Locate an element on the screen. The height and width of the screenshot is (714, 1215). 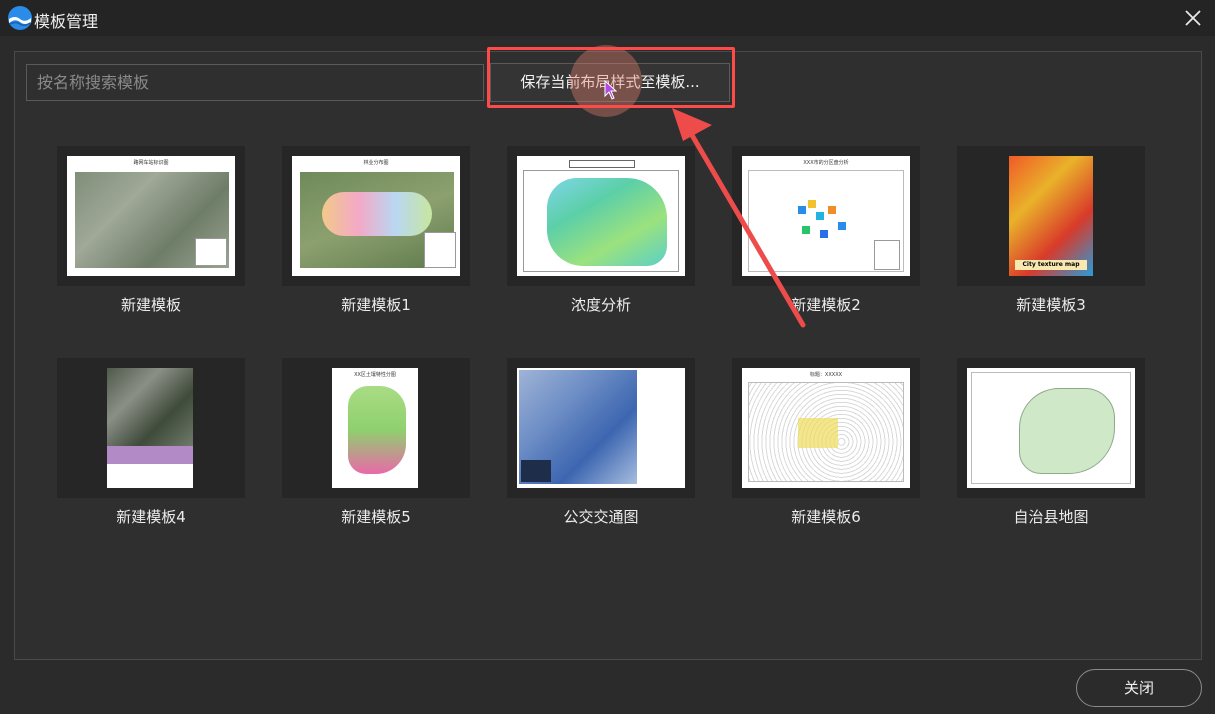
template-name: 新建模板 is located at coordinates (150, 305).